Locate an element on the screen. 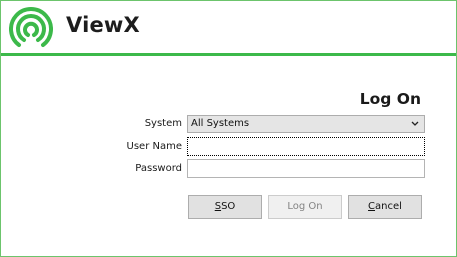  system-label: System is located at coordinates (163, 123).